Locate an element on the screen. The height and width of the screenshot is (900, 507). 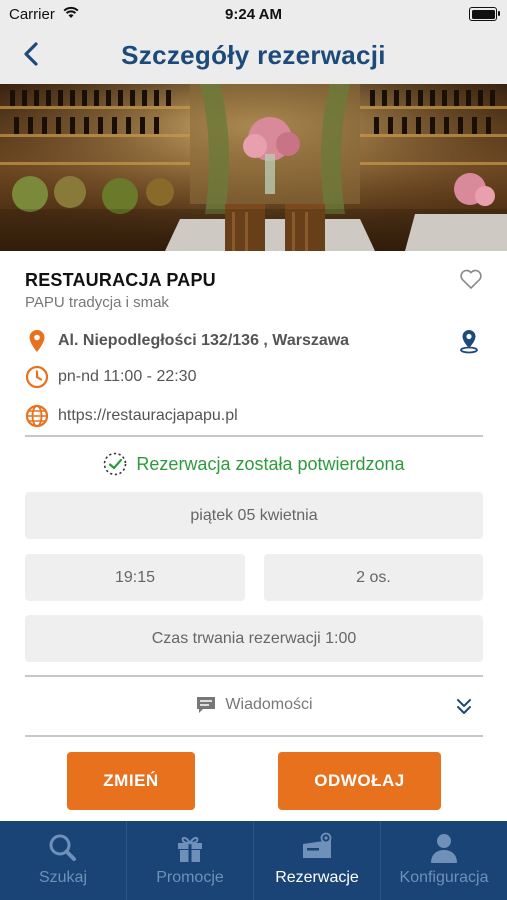
website-row: https://restauracjapapu.pl is located at coordinates (131, 416).